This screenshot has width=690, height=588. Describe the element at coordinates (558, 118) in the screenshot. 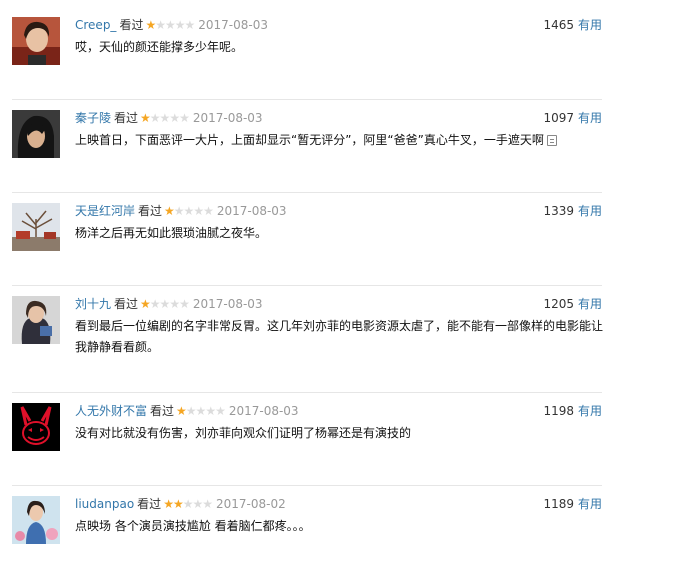

I see `vote-count: 1097` at that location.